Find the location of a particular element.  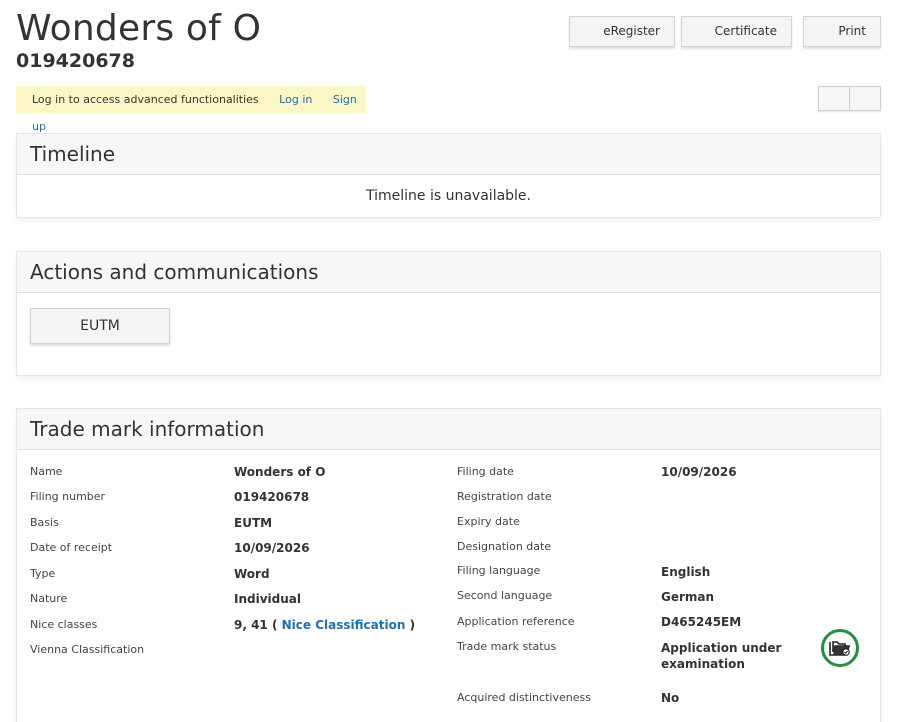

page-title: Wonders of O is located at coordinates (139, 28).